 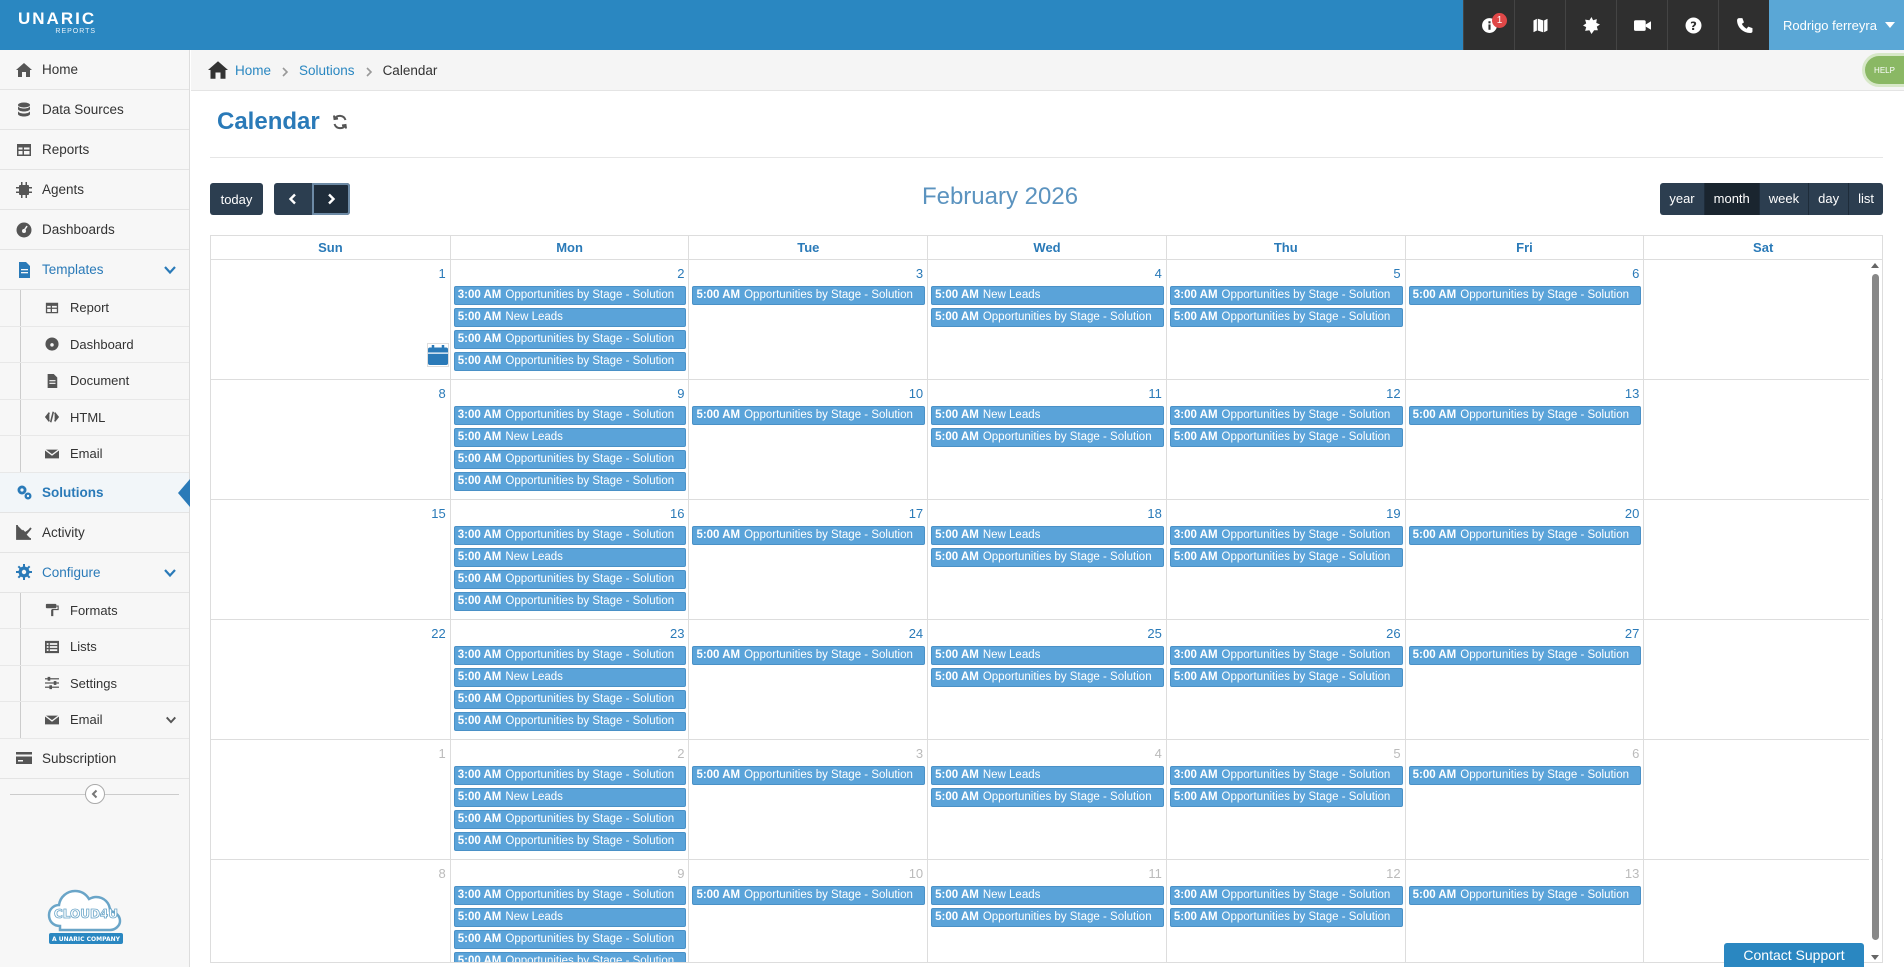 I want to click on day-number: 4, so click(x=1158, y=273).